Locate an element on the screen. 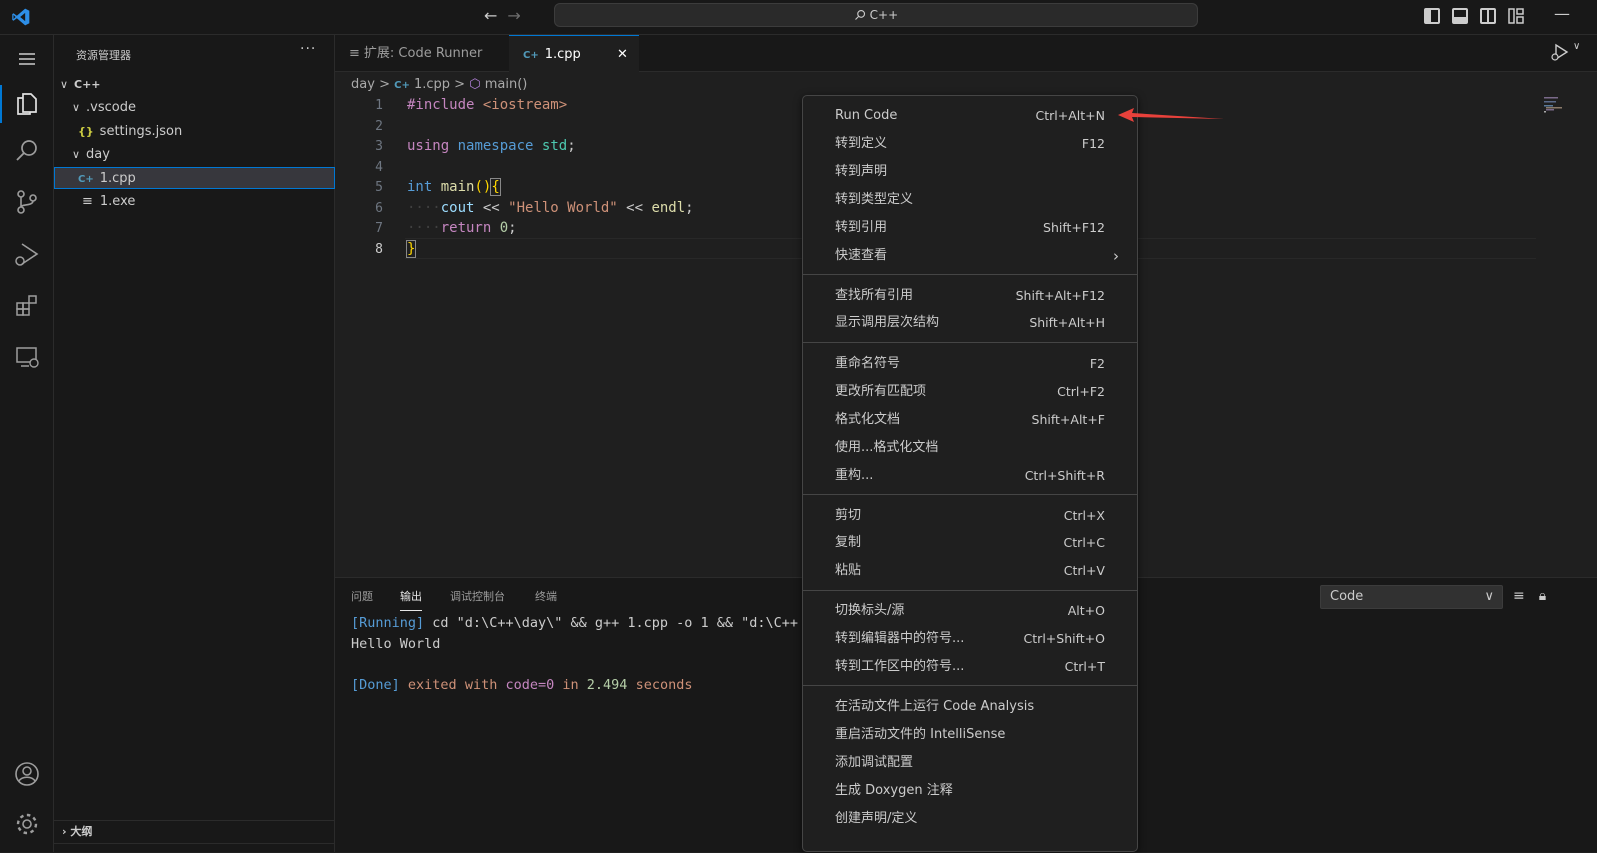  line-number: 4 is located at coordinates (379, 167).